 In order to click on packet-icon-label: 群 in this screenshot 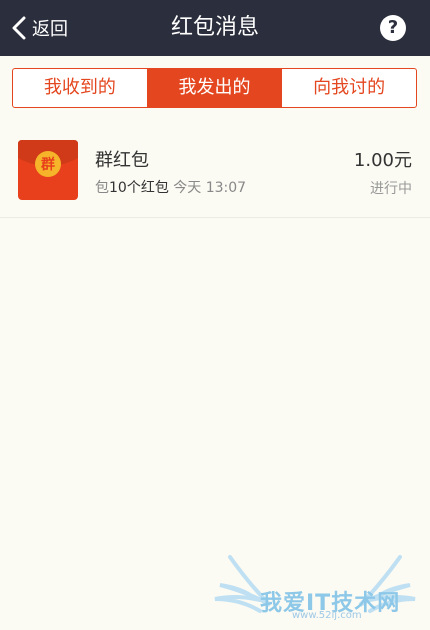, I will do `click(47, 164)`.